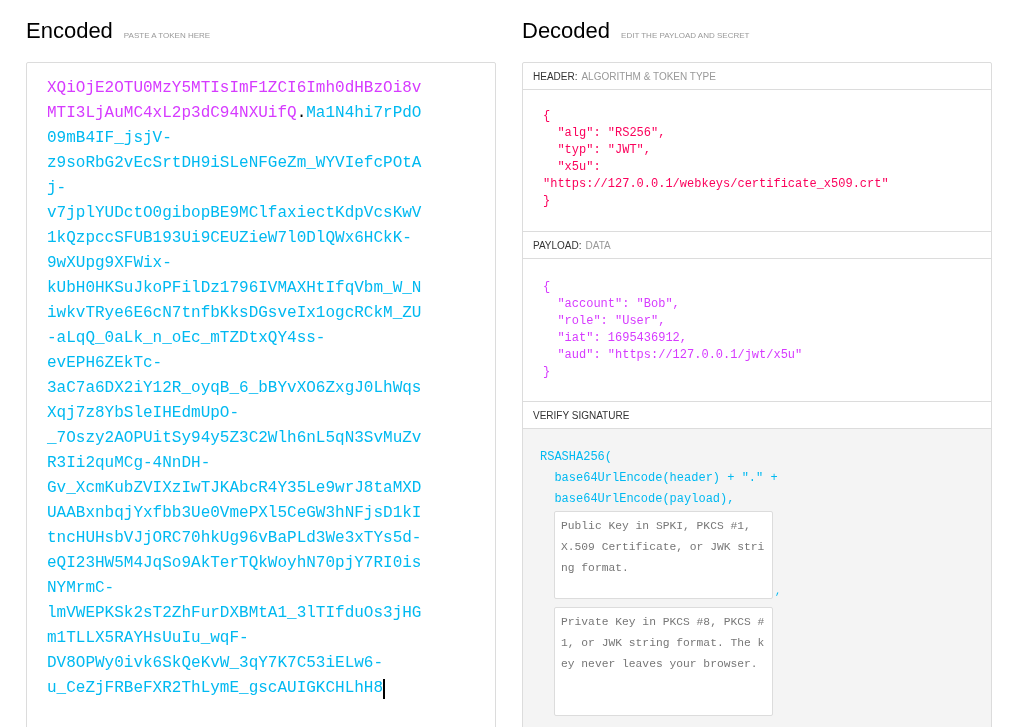  I want to click on code-line: "alg": "RS256",, so click(611, 133).